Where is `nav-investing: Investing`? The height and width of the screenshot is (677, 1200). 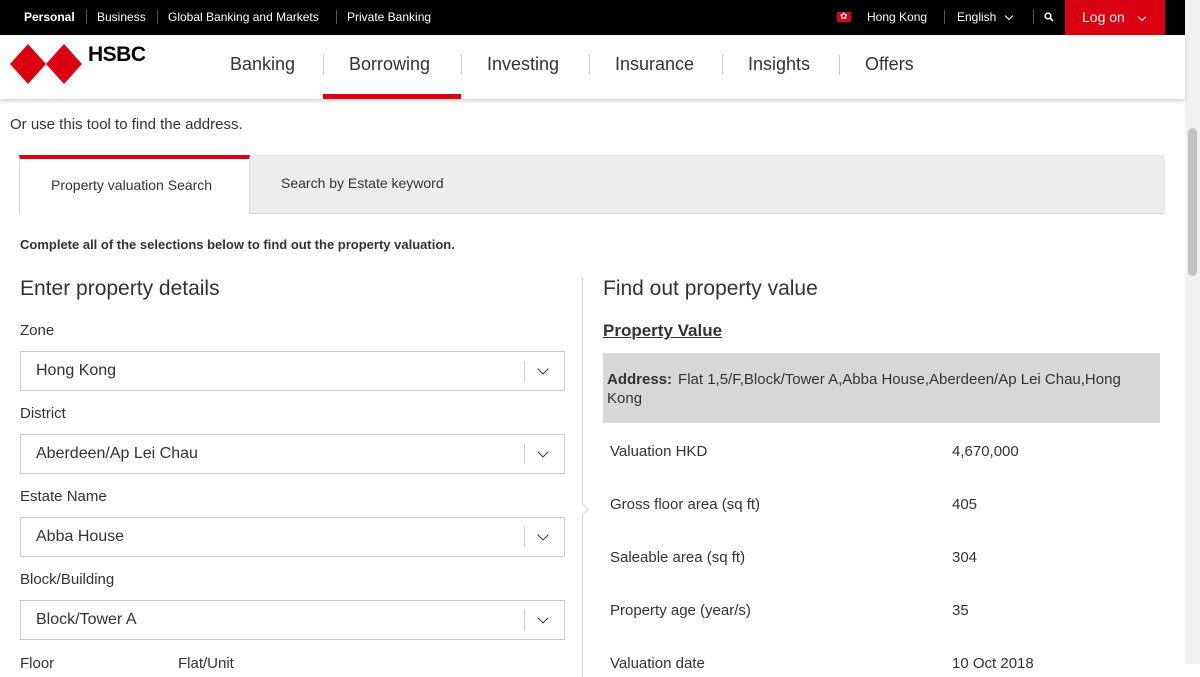
nav-investing: Investing is located at coordinates (523, 67).